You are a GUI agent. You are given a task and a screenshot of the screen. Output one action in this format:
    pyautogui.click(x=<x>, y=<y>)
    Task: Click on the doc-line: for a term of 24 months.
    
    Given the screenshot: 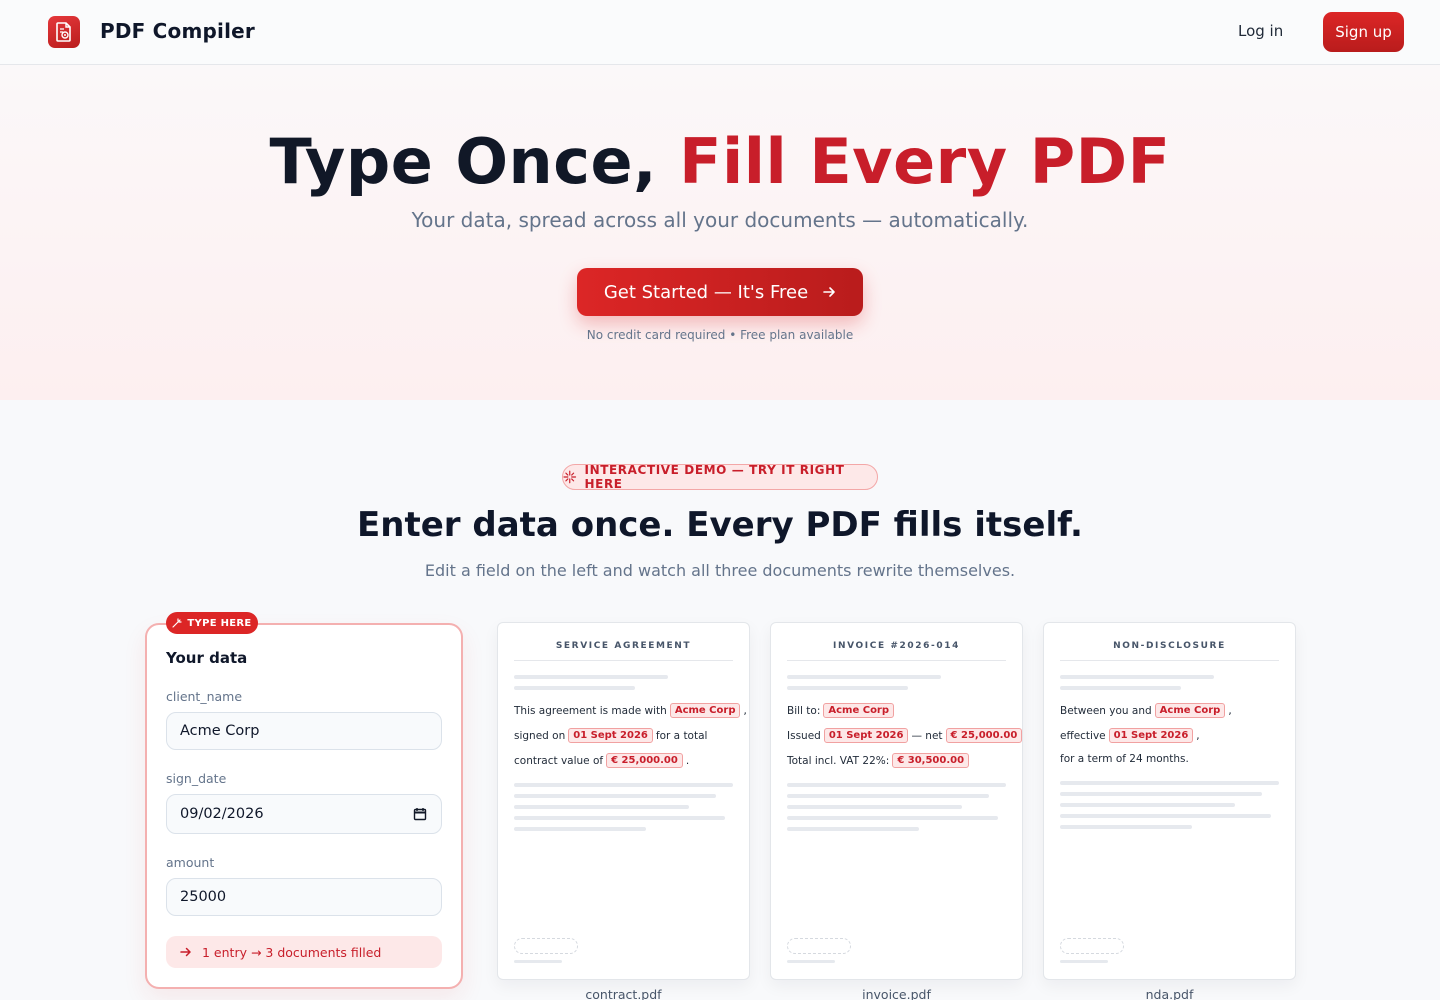 What is the action you would take?
    pyautogui.click(x=1124, y=759)
    